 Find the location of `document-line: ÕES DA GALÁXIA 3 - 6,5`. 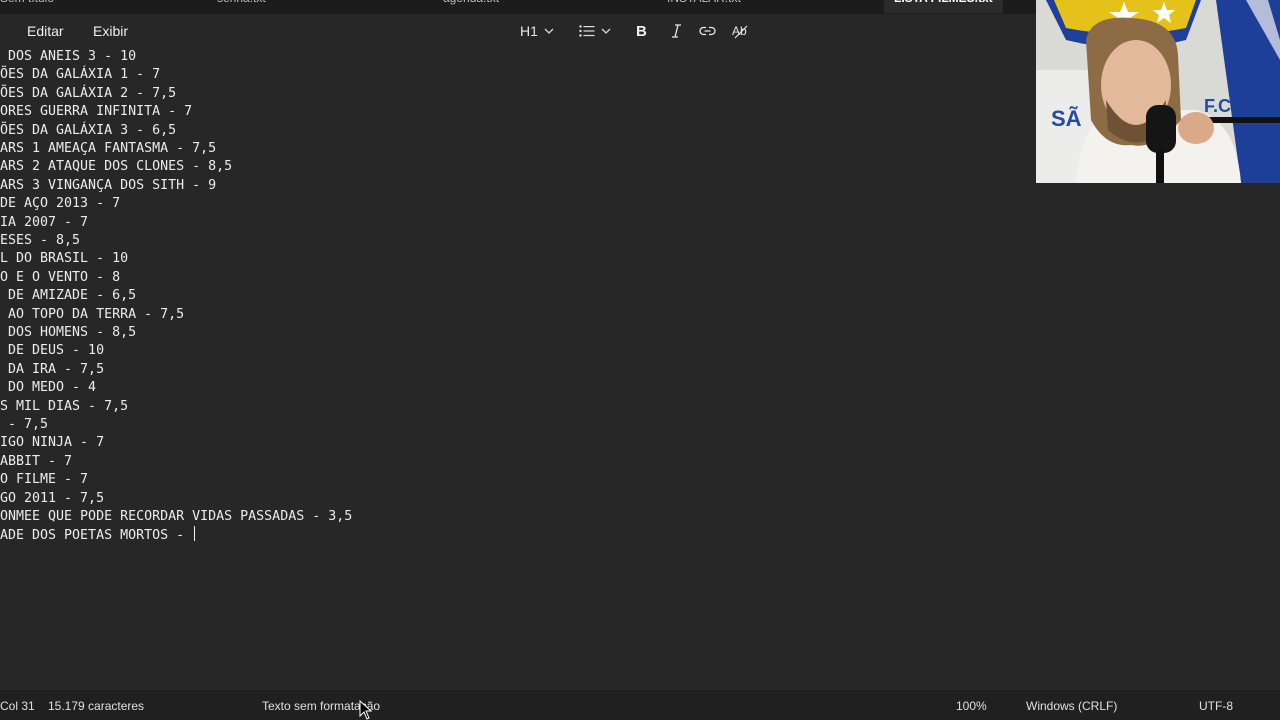

document-line: ÕES DA GALÁXIA 3 - 6,5 is located at coordinates (88, 130).